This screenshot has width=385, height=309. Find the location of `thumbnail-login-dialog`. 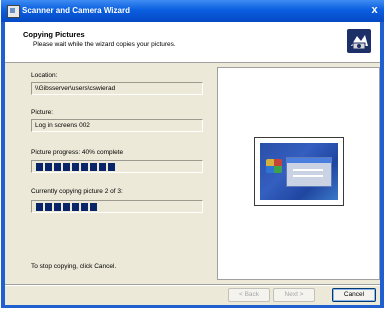

thumbnail-login-dialog is located at coordinates (309, 172).